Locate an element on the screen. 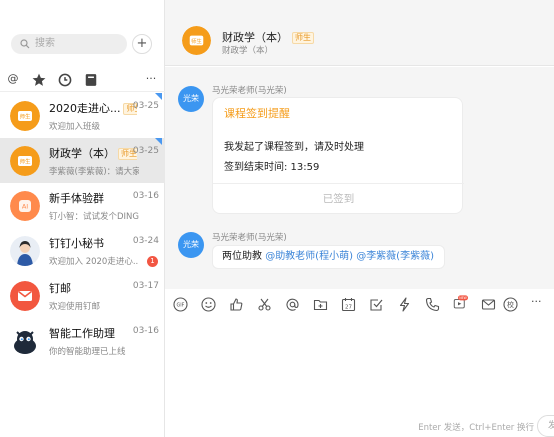 This screenshot has height=437, width=554. mention-link: @李紫薇(李紫薇) is located at coordinates (395, 256).